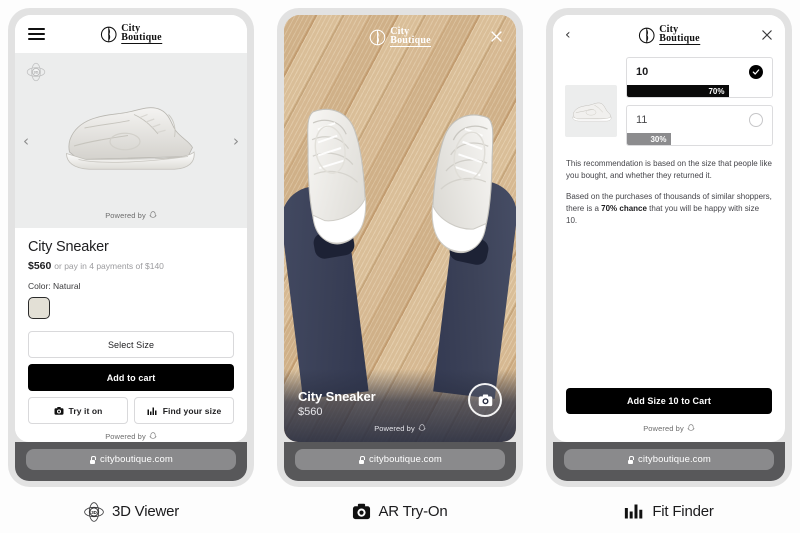 The height and width of the screenshot is (533, 800). What do you see at coordinates (699, 119) in the screenshot?
I see `size-option-header: 11` at bounding box center [699, 119].